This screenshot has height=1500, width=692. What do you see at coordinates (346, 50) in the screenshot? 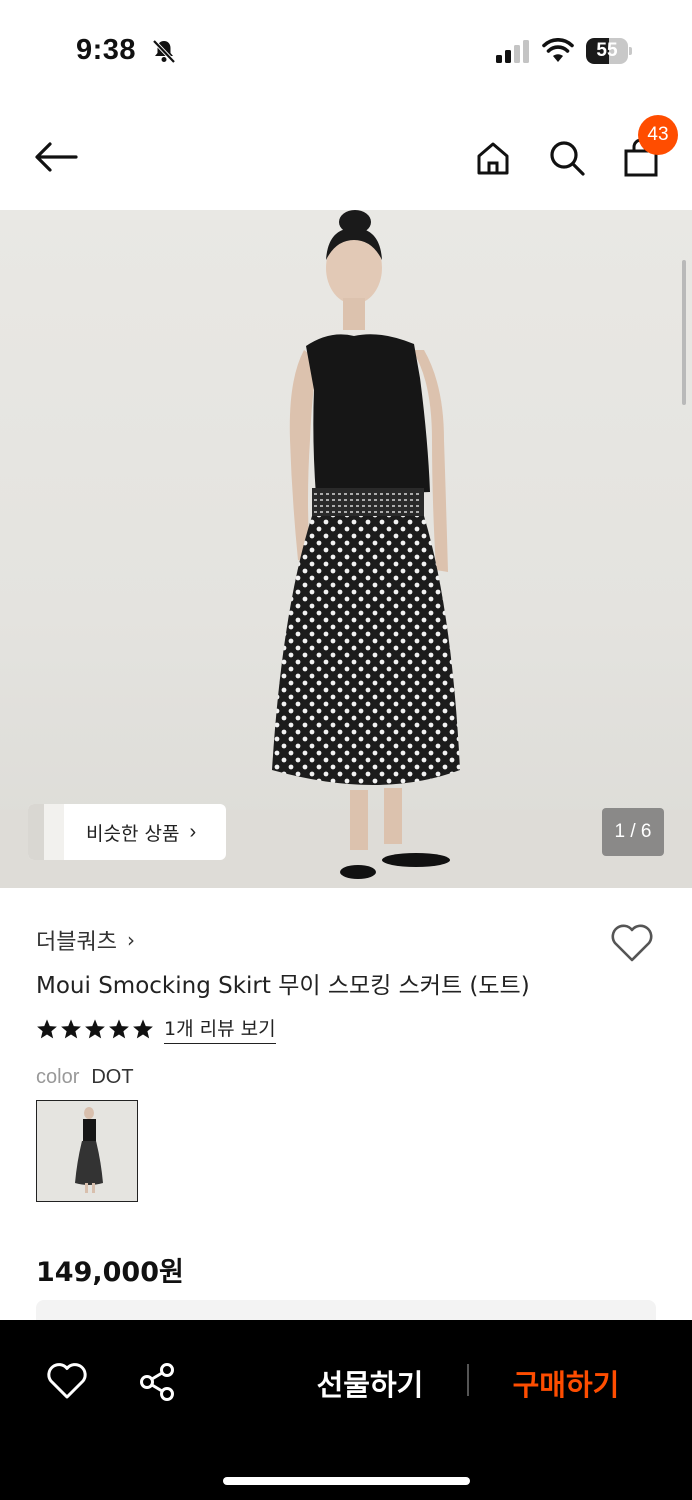
I see `status-bar: 9:38 55` at bounding box center [346, 50].